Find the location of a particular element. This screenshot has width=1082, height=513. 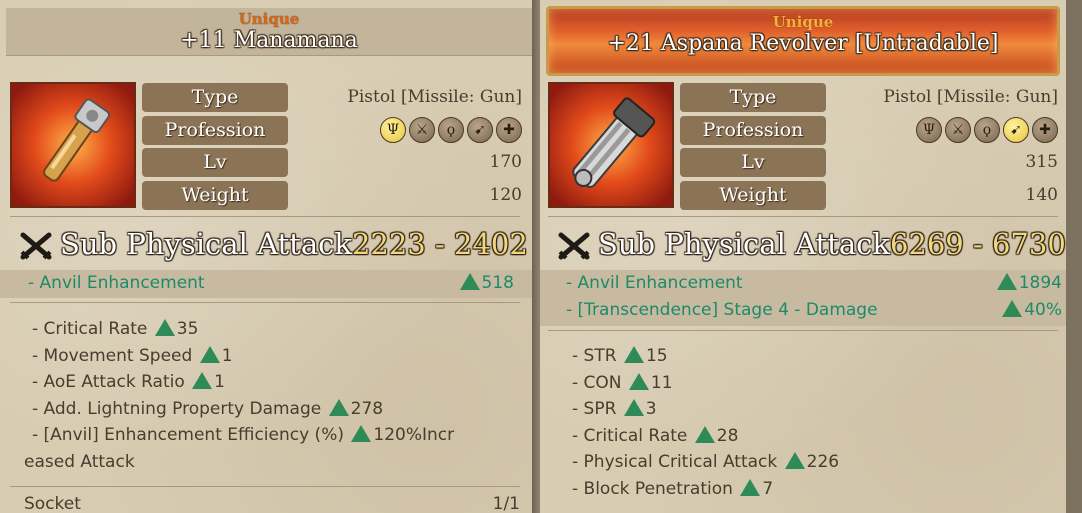

bonus-item: - Add. Lightning Property Damage 278 is located at coordinates (269, 409).